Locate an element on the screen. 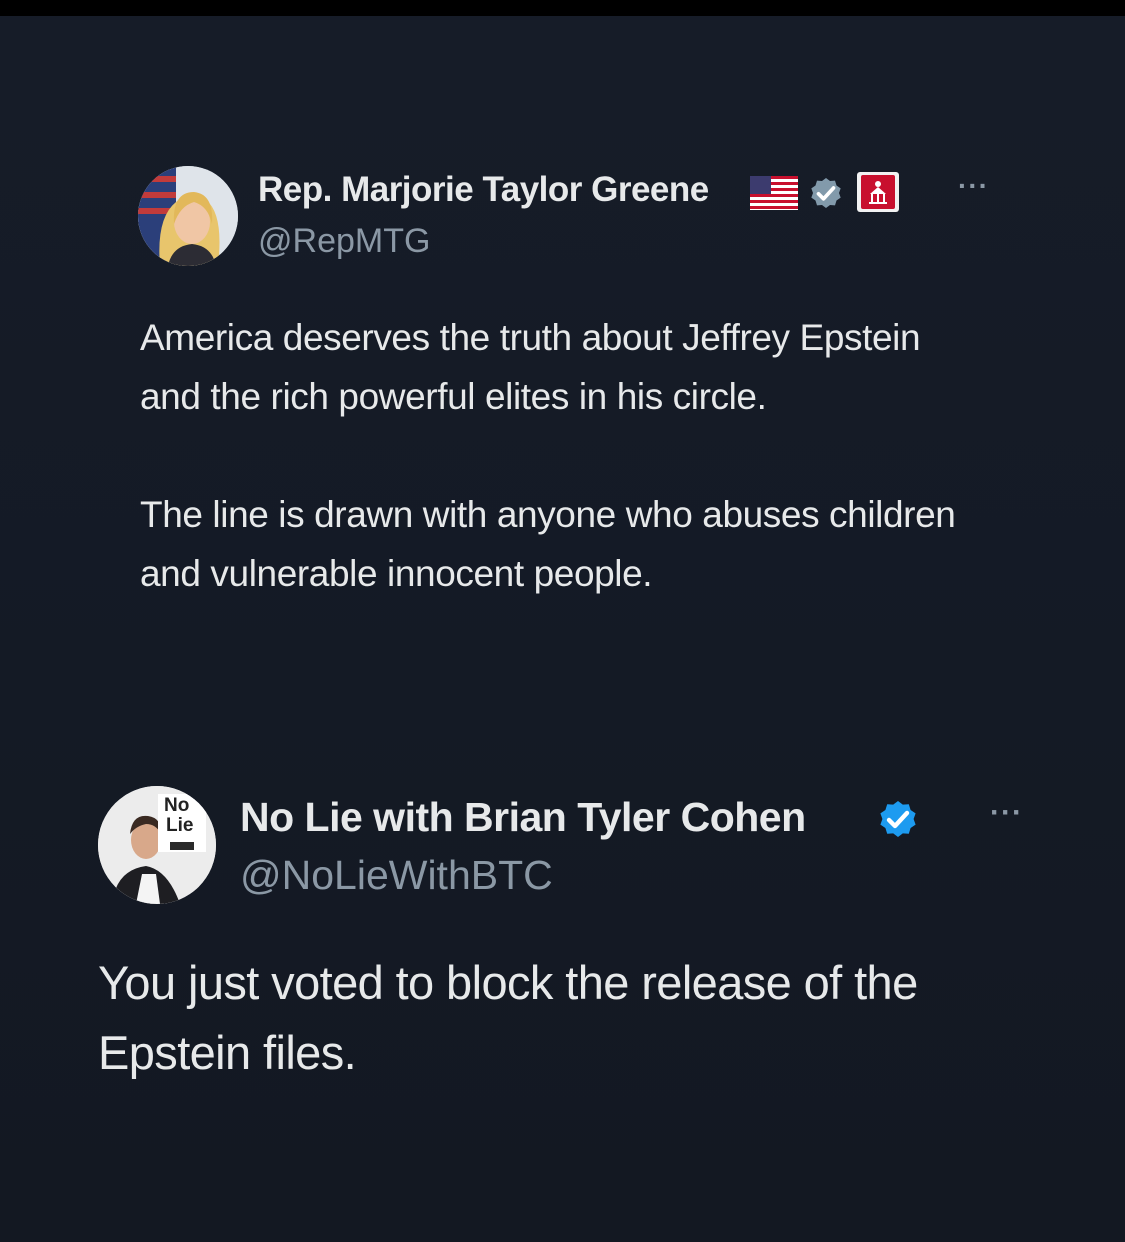 The image size is (1125, 1242). avatar-badge-no: No is located at coordinates (177, 805).